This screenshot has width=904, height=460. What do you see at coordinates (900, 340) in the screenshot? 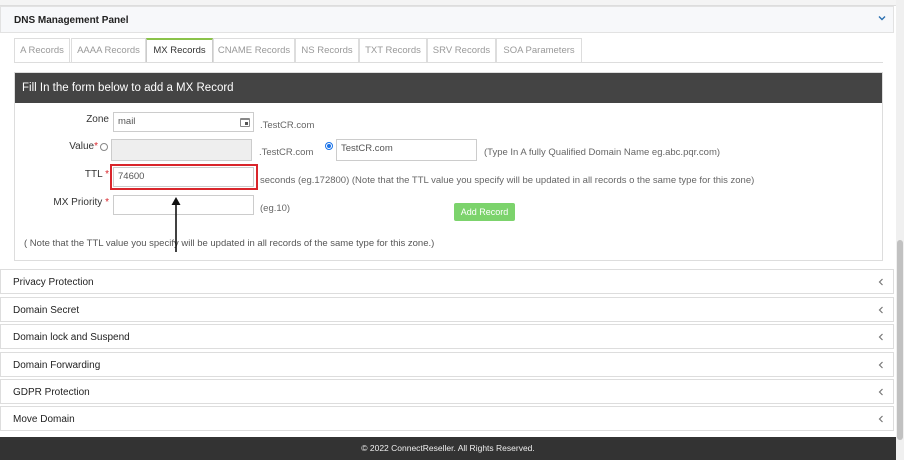
I see `scrollbar-thumb` at bounding box center [900, 340].